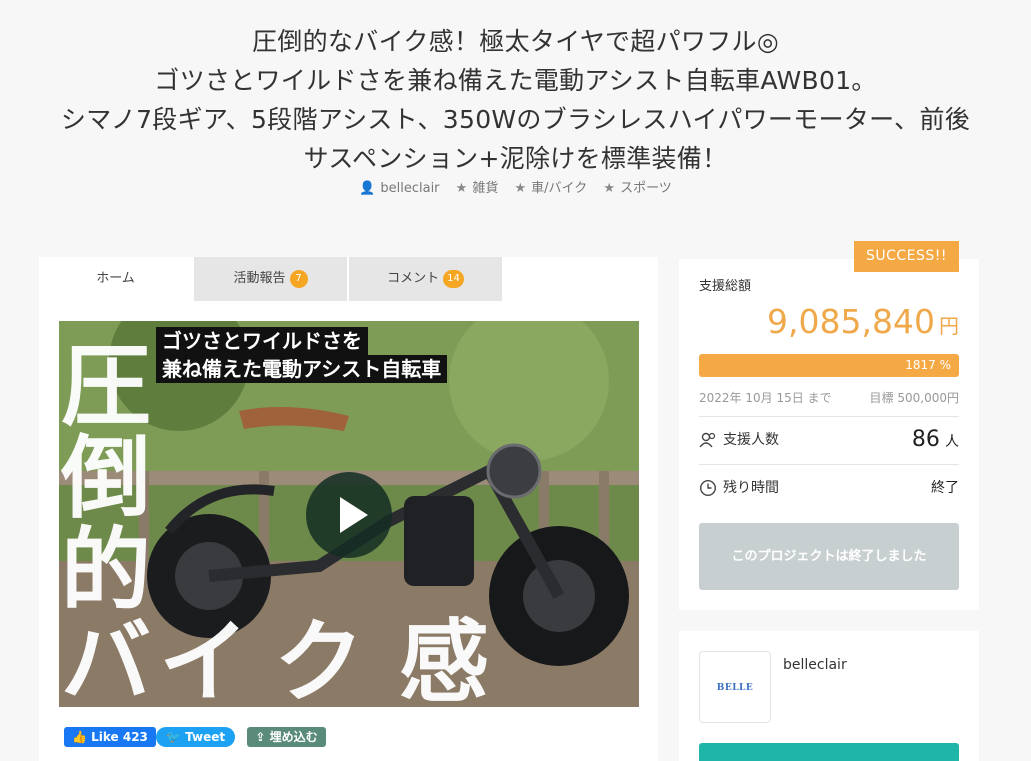  What do you see at coordinates (106, 659) in the screenshot?
I see `video-big-text: バ` at bounding box center [106, 659].